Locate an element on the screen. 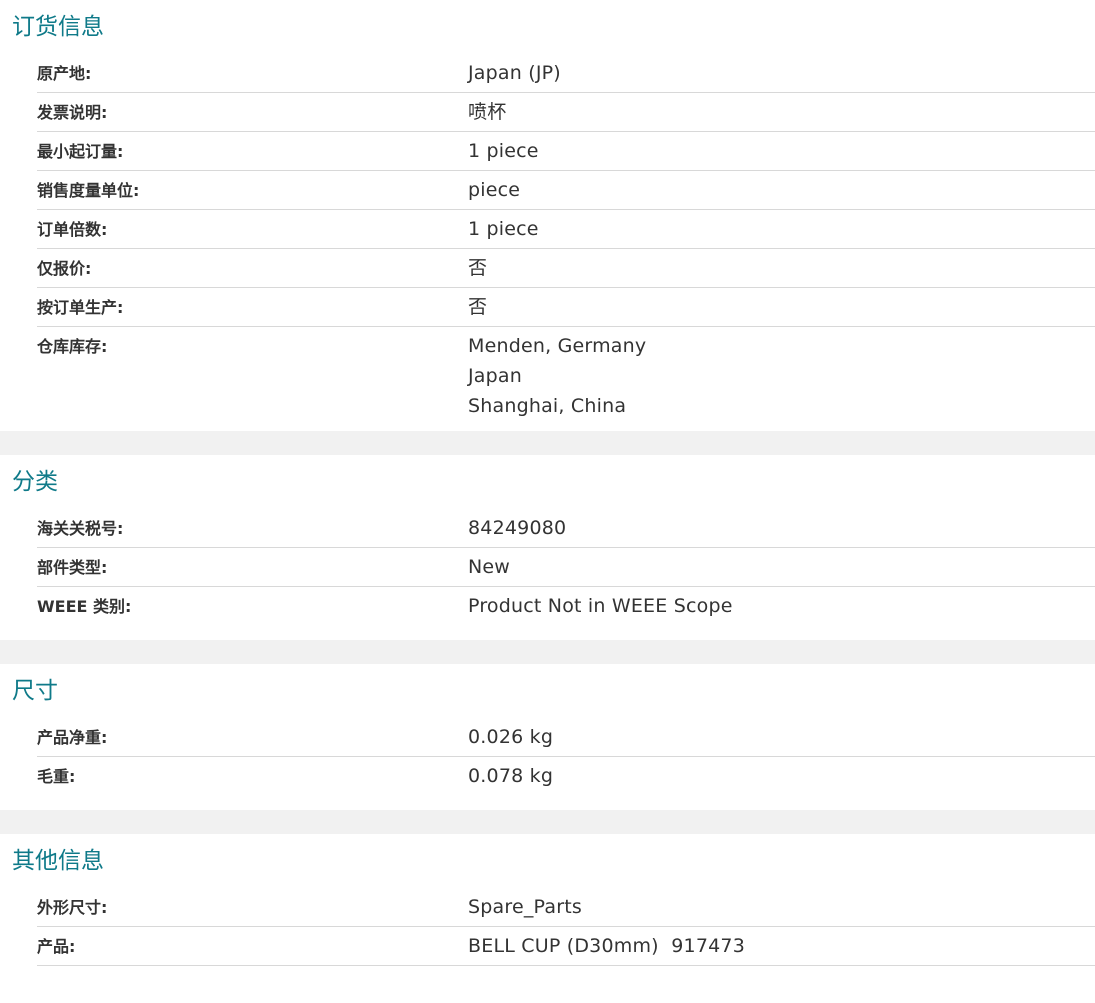  row-value: Japan (JP) is located at coordinates (514, 73).